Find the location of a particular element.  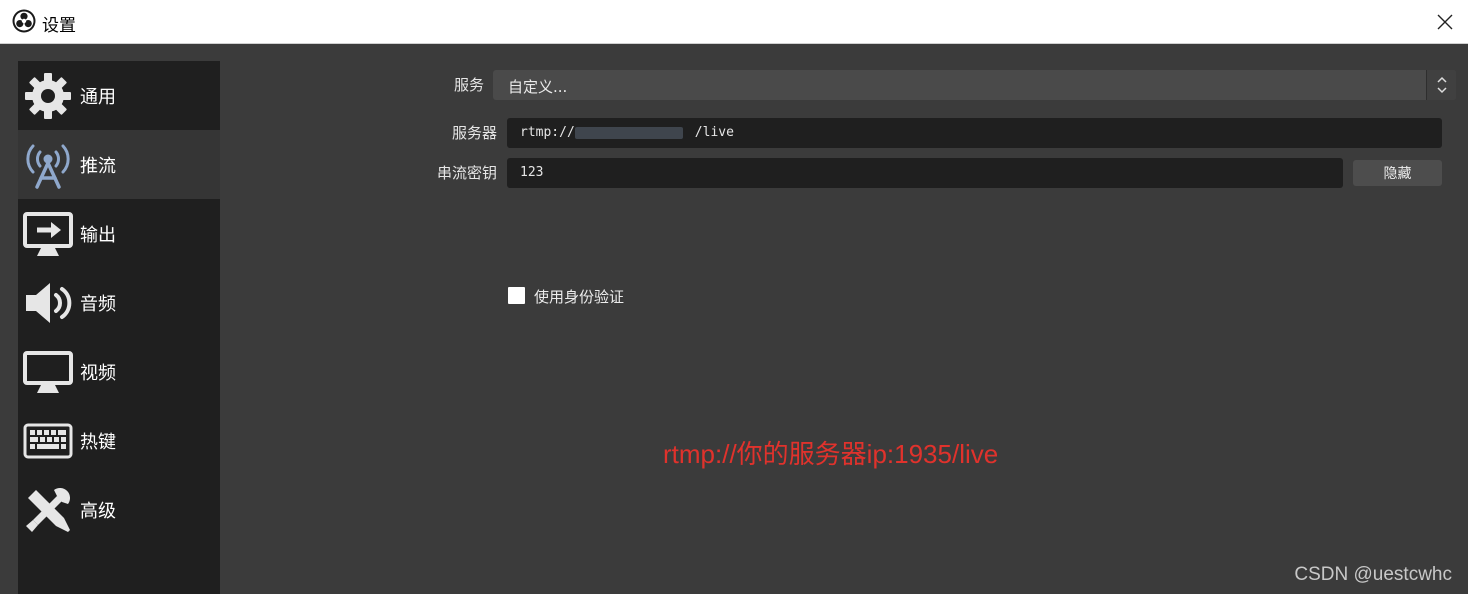

broadcast-antenna-icon is located at coordinates (48, 165).